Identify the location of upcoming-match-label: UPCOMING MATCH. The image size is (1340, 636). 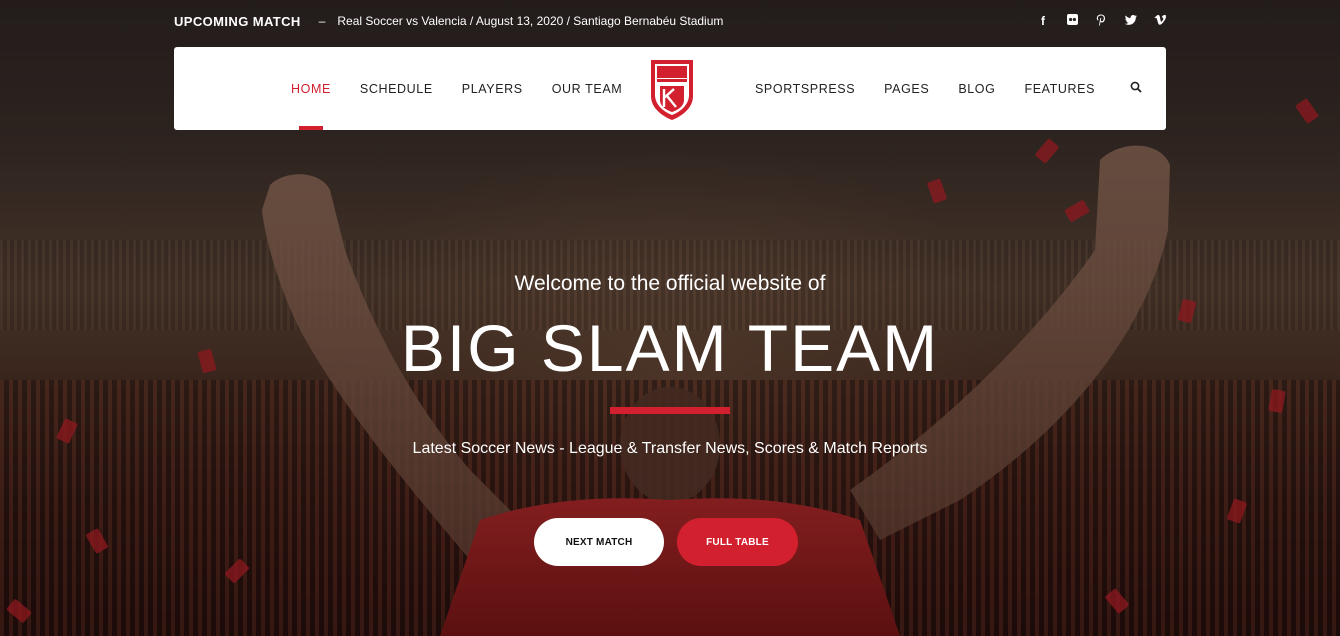
(237, 21).